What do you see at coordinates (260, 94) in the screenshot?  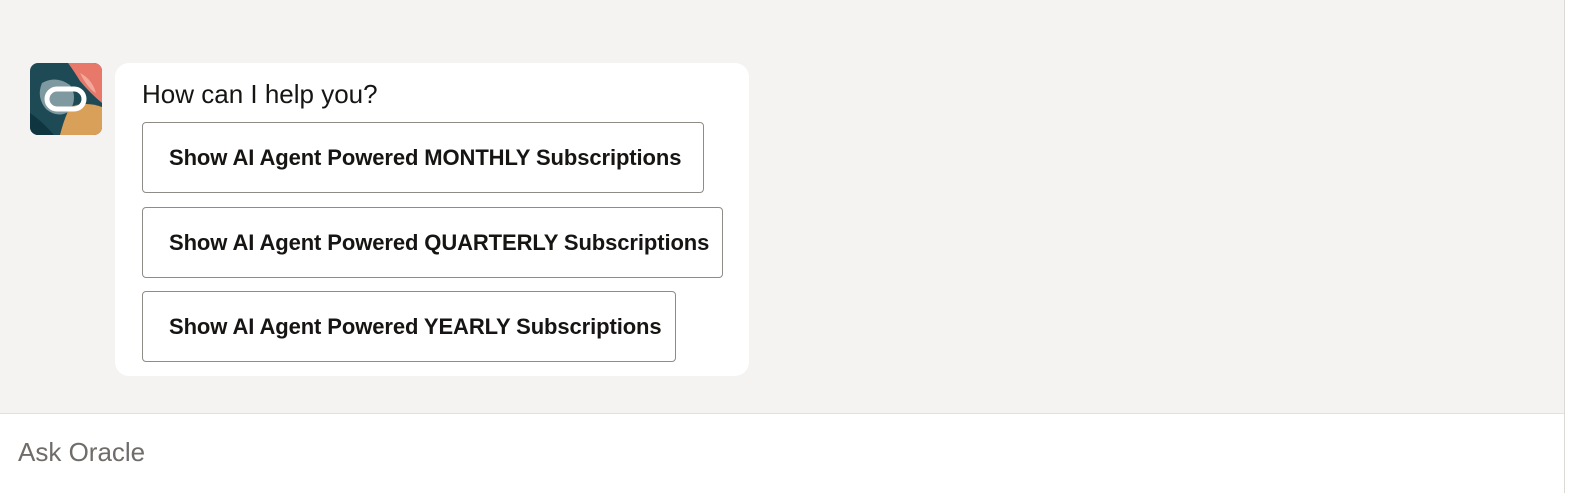 I see `greeting-text: How can I help you?` at bounding box center [260, 94].